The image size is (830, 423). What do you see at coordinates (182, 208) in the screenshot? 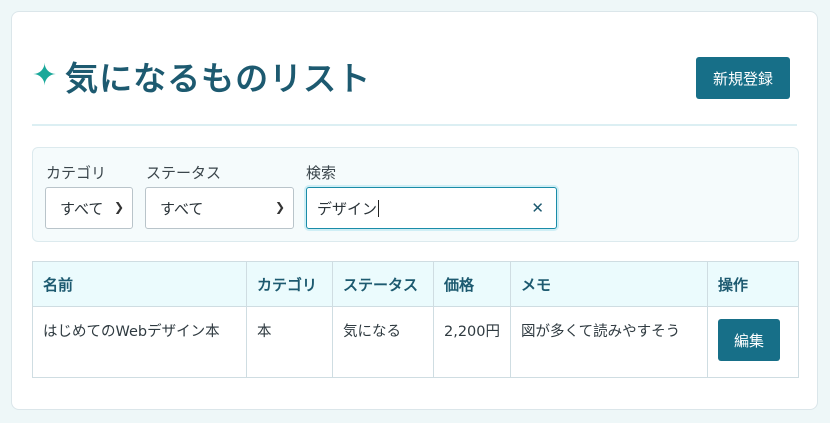
I see `status-select-value: すべて` at bounding box center [182, 208].